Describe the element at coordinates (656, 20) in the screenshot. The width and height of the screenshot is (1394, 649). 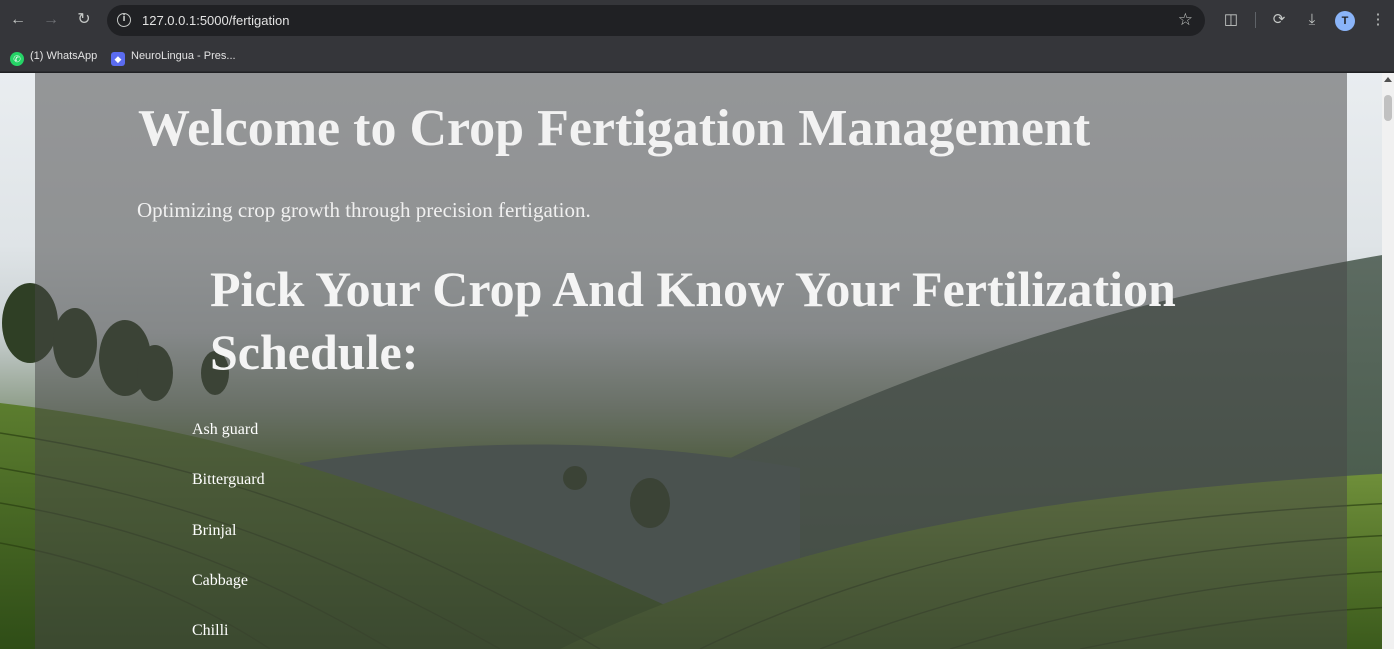
I see `address-bar: i 127.0.0.1:5000/fertigation ☆` at that location.